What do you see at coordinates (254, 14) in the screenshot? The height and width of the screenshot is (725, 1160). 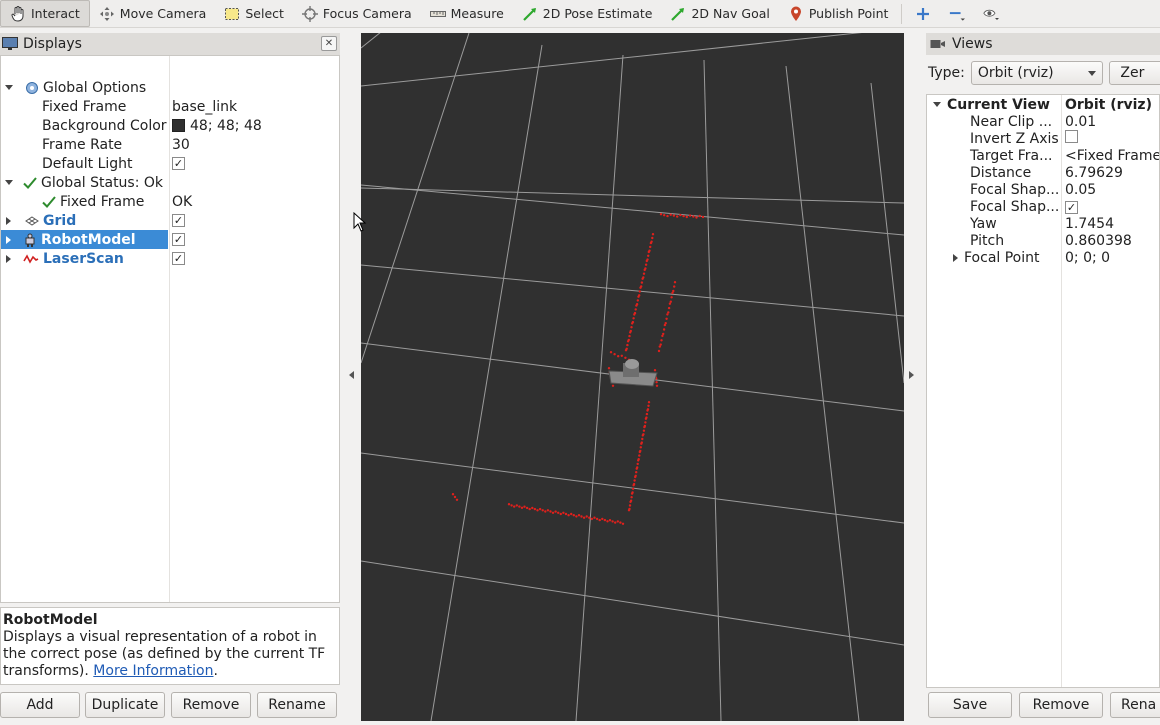 I see `select-tool: Select` at bounding box center [254, 14].